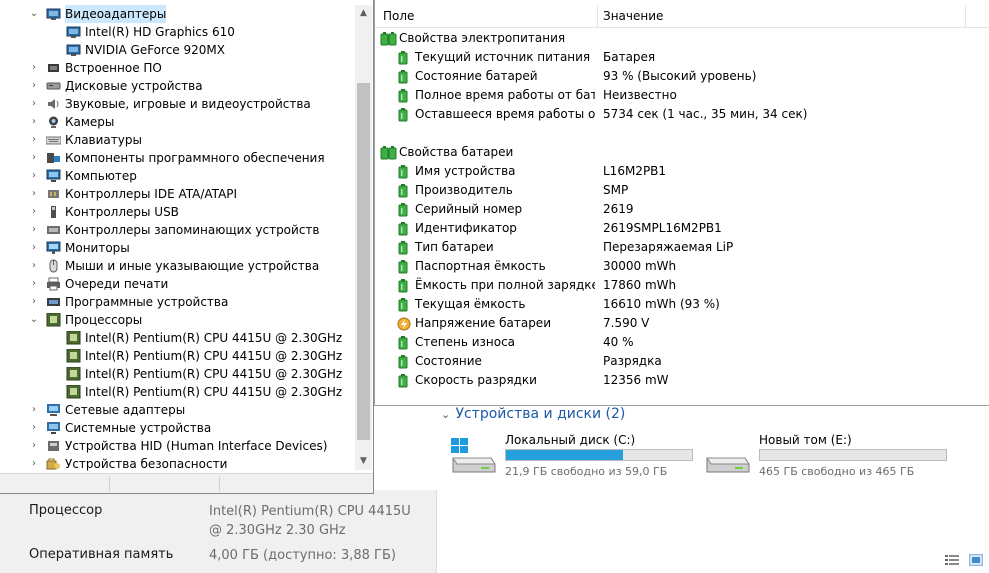 This screenshot has width=989, height=573. What do you see at coordinates (533, 414) in the screenshot?
I see `drives-group-header: ⌄ Устройства и диски (2)` at bounding box center [533, 414].